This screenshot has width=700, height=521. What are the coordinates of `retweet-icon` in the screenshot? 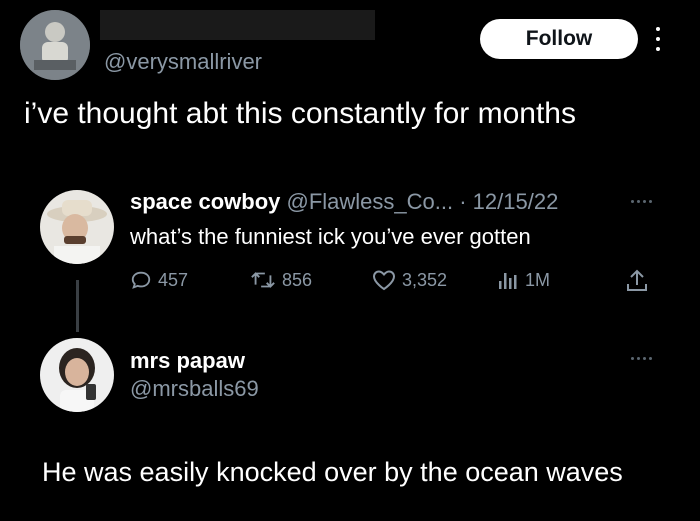 It's located at (263, 280).